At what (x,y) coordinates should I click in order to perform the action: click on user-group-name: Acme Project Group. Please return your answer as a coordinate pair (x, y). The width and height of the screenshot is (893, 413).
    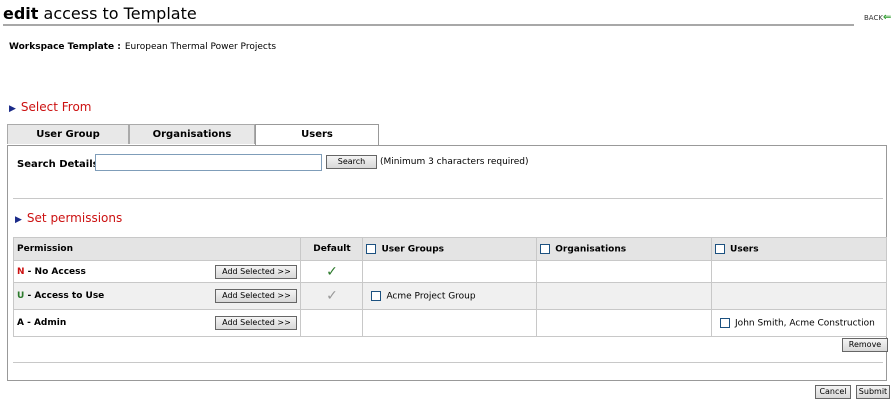
    Looking at the image, I should click on (431, 296).